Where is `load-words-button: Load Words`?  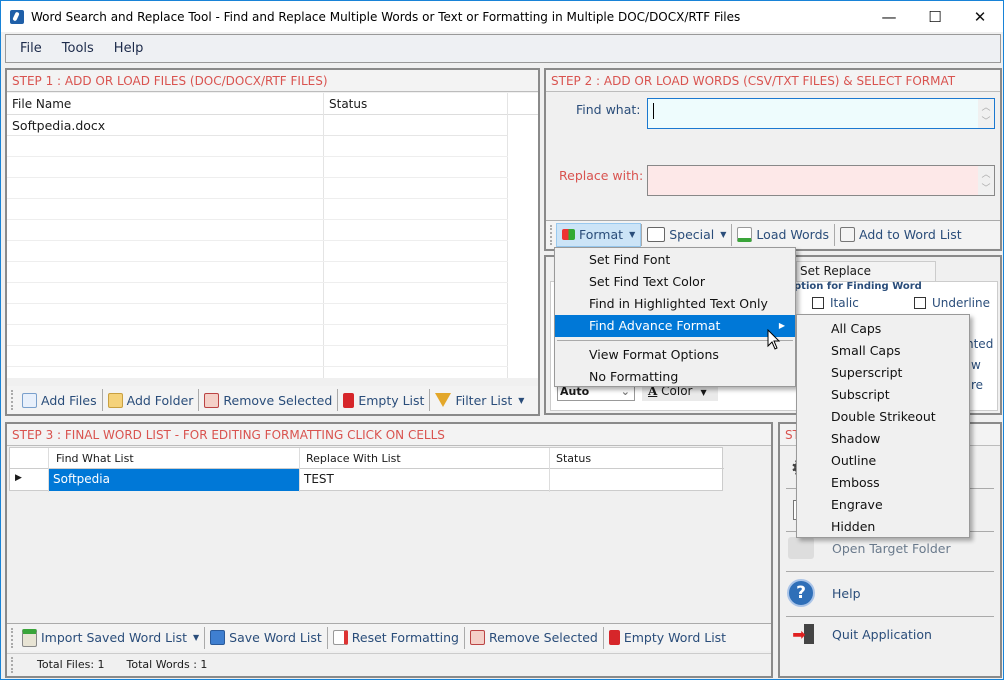 load-words-button: Load Words is located at coordinates (783, 235).